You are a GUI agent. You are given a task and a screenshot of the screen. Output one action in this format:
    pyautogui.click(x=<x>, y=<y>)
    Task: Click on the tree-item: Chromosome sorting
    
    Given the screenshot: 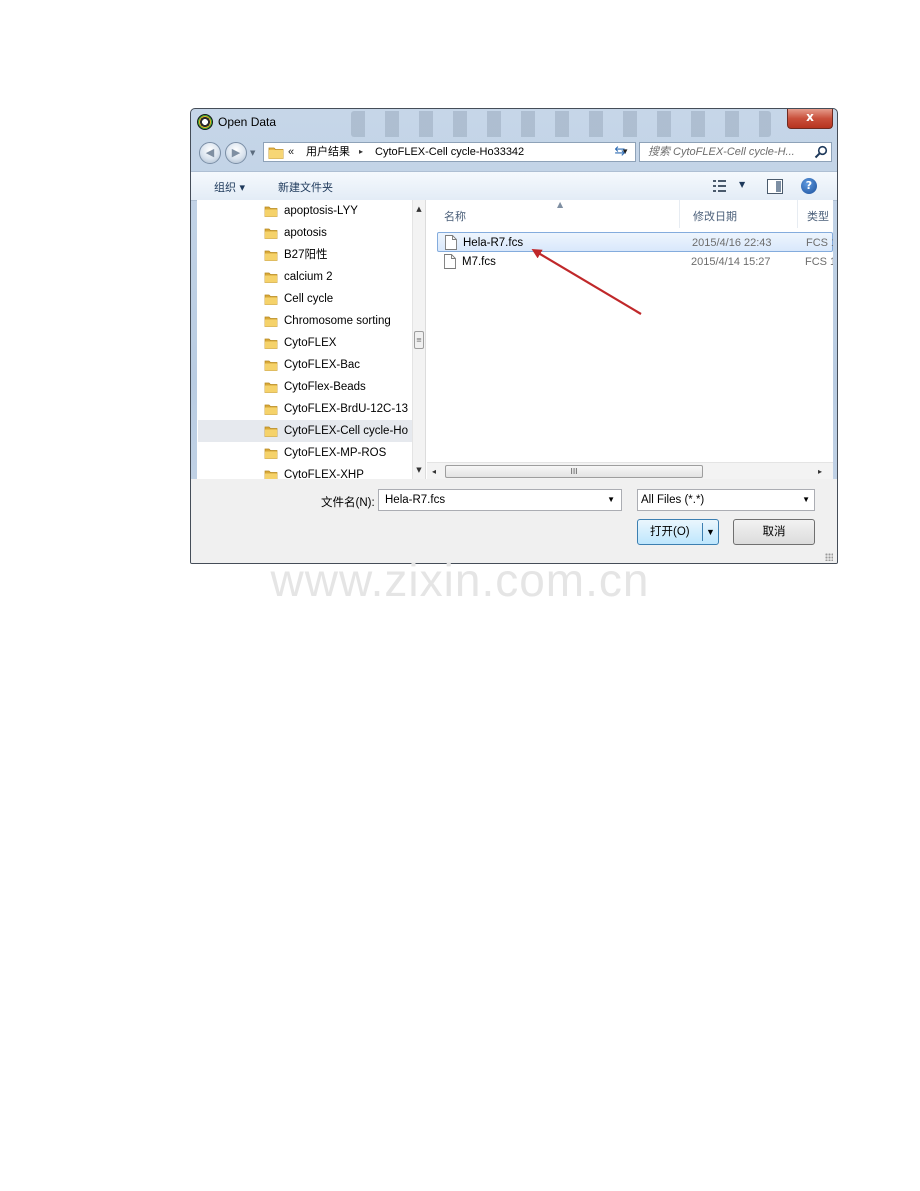 What is the action you would take?
    pyautogui.click(x=305, y=321)
    